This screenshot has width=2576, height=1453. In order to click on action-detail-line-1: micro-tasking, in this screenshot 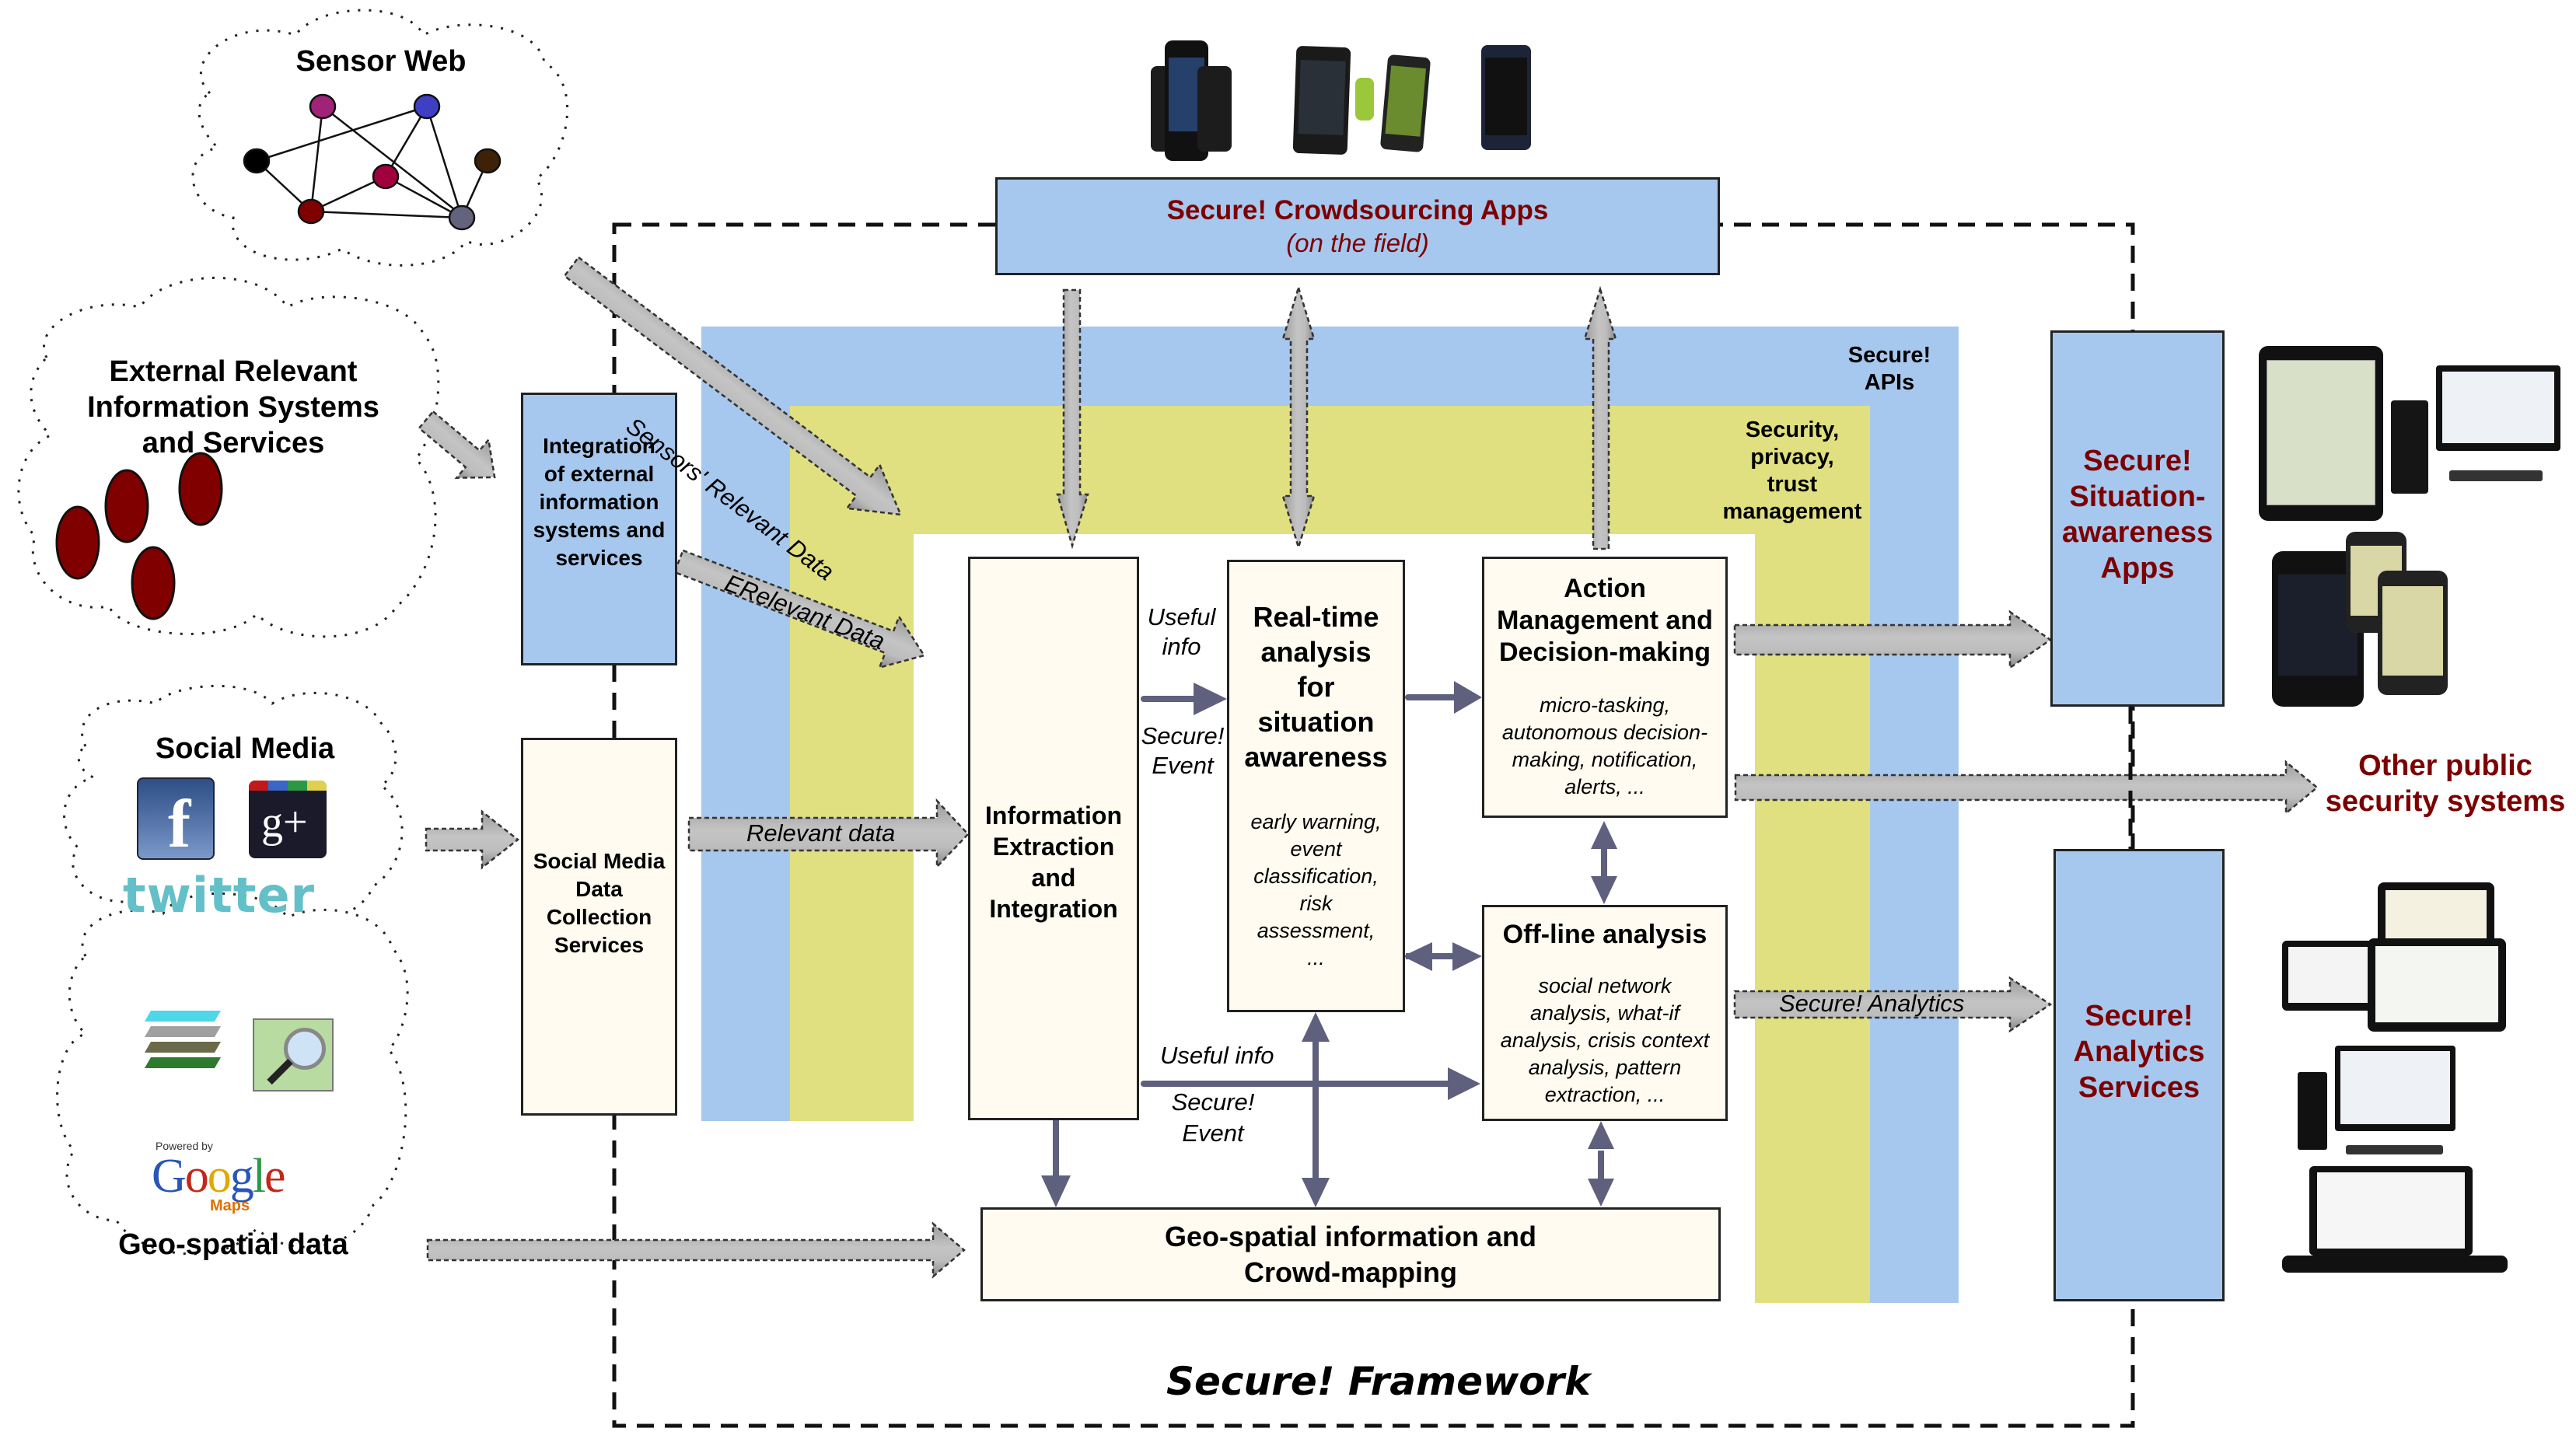, I will do `click(1605, 705)`.